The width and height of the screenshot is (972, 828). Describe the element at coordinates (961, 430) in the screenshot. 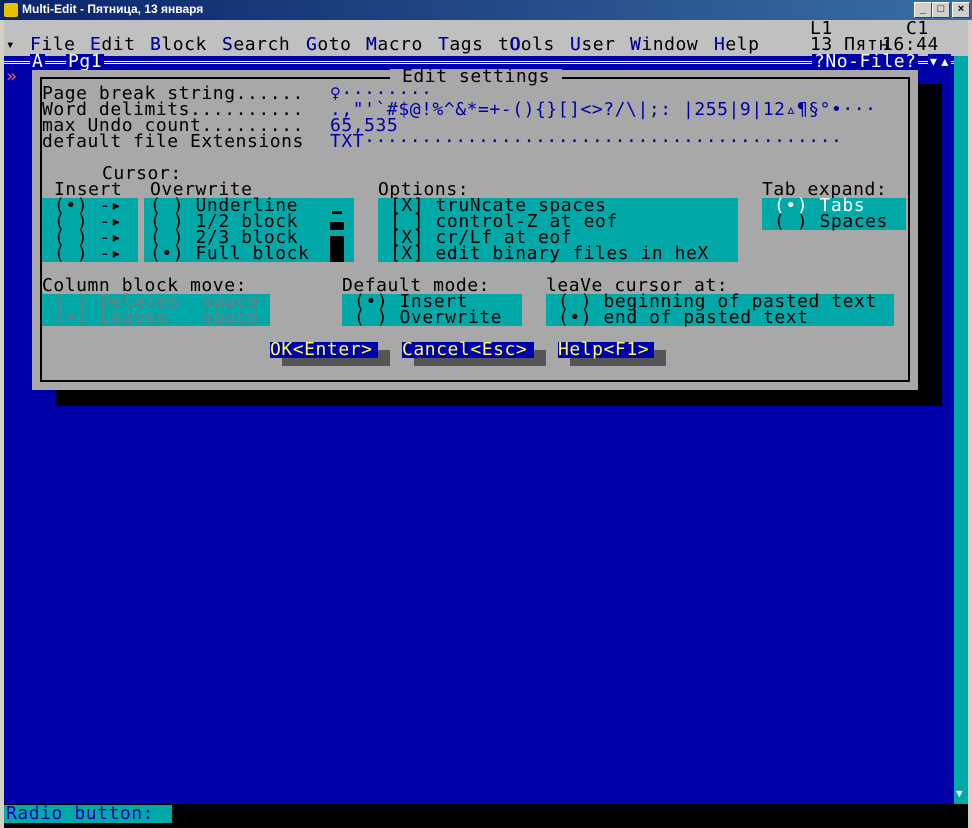

I see `vertical-scrollbar: ▼` at that location.